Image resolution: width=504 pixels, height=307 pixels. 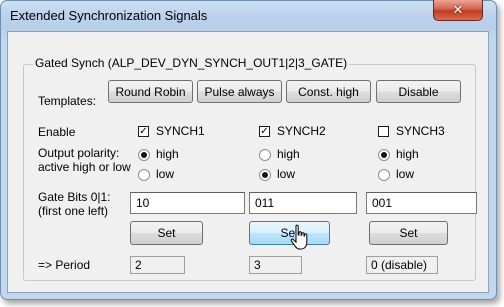 What do you see at coordinates (74, 197) in the screenshot?
I see `gate-bits-label-line1: Gate Bits 0|1:` at bounding box center [74, 197].